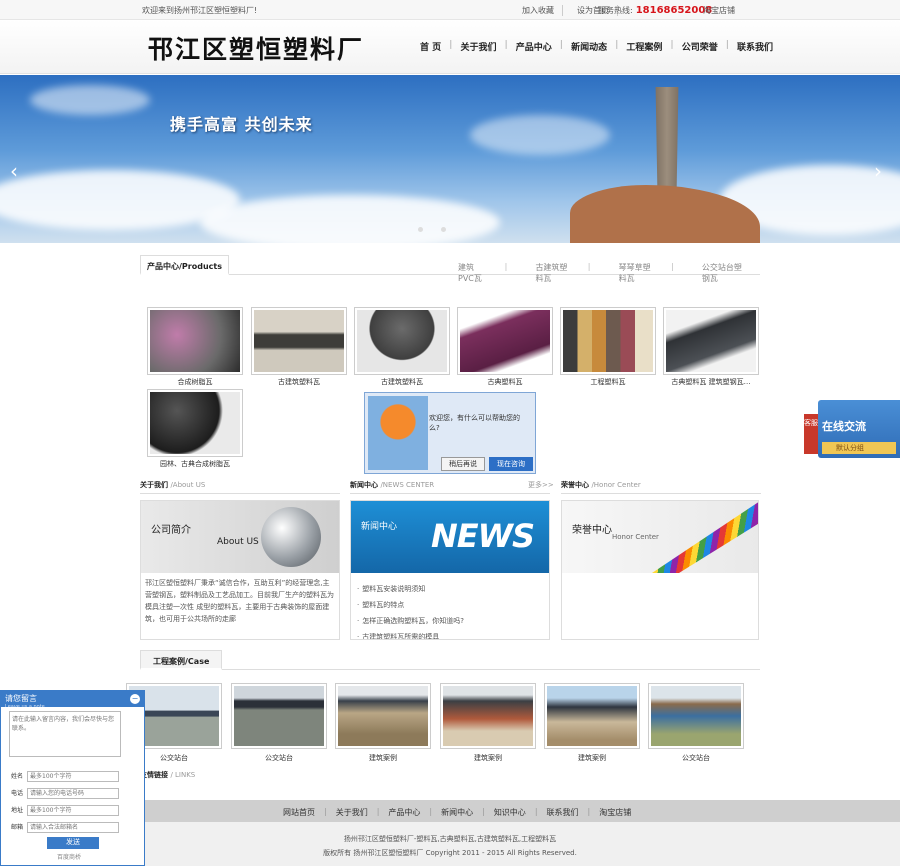 The image size is (900, 866). Describe the element at coordinates (852, 429) in the screenshot. I see `online-service-widget: 客服 在线交流 默认分组` at that location.